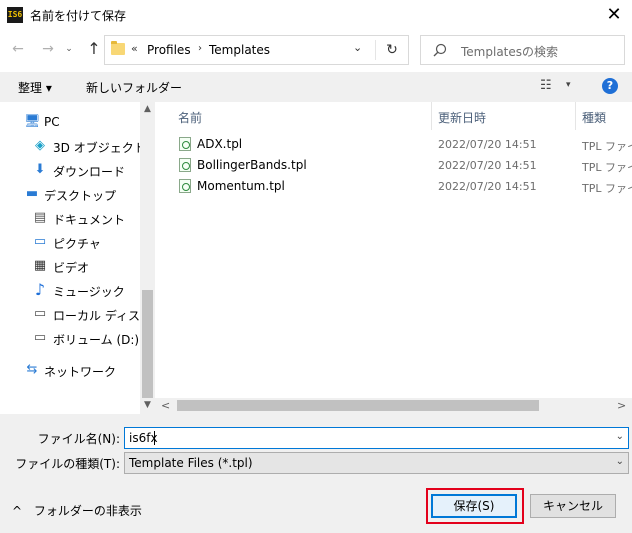 This screenshot has height=533, width=632. I want to click on filetype-label: ファイルの種類(T):, so click(67, 464).